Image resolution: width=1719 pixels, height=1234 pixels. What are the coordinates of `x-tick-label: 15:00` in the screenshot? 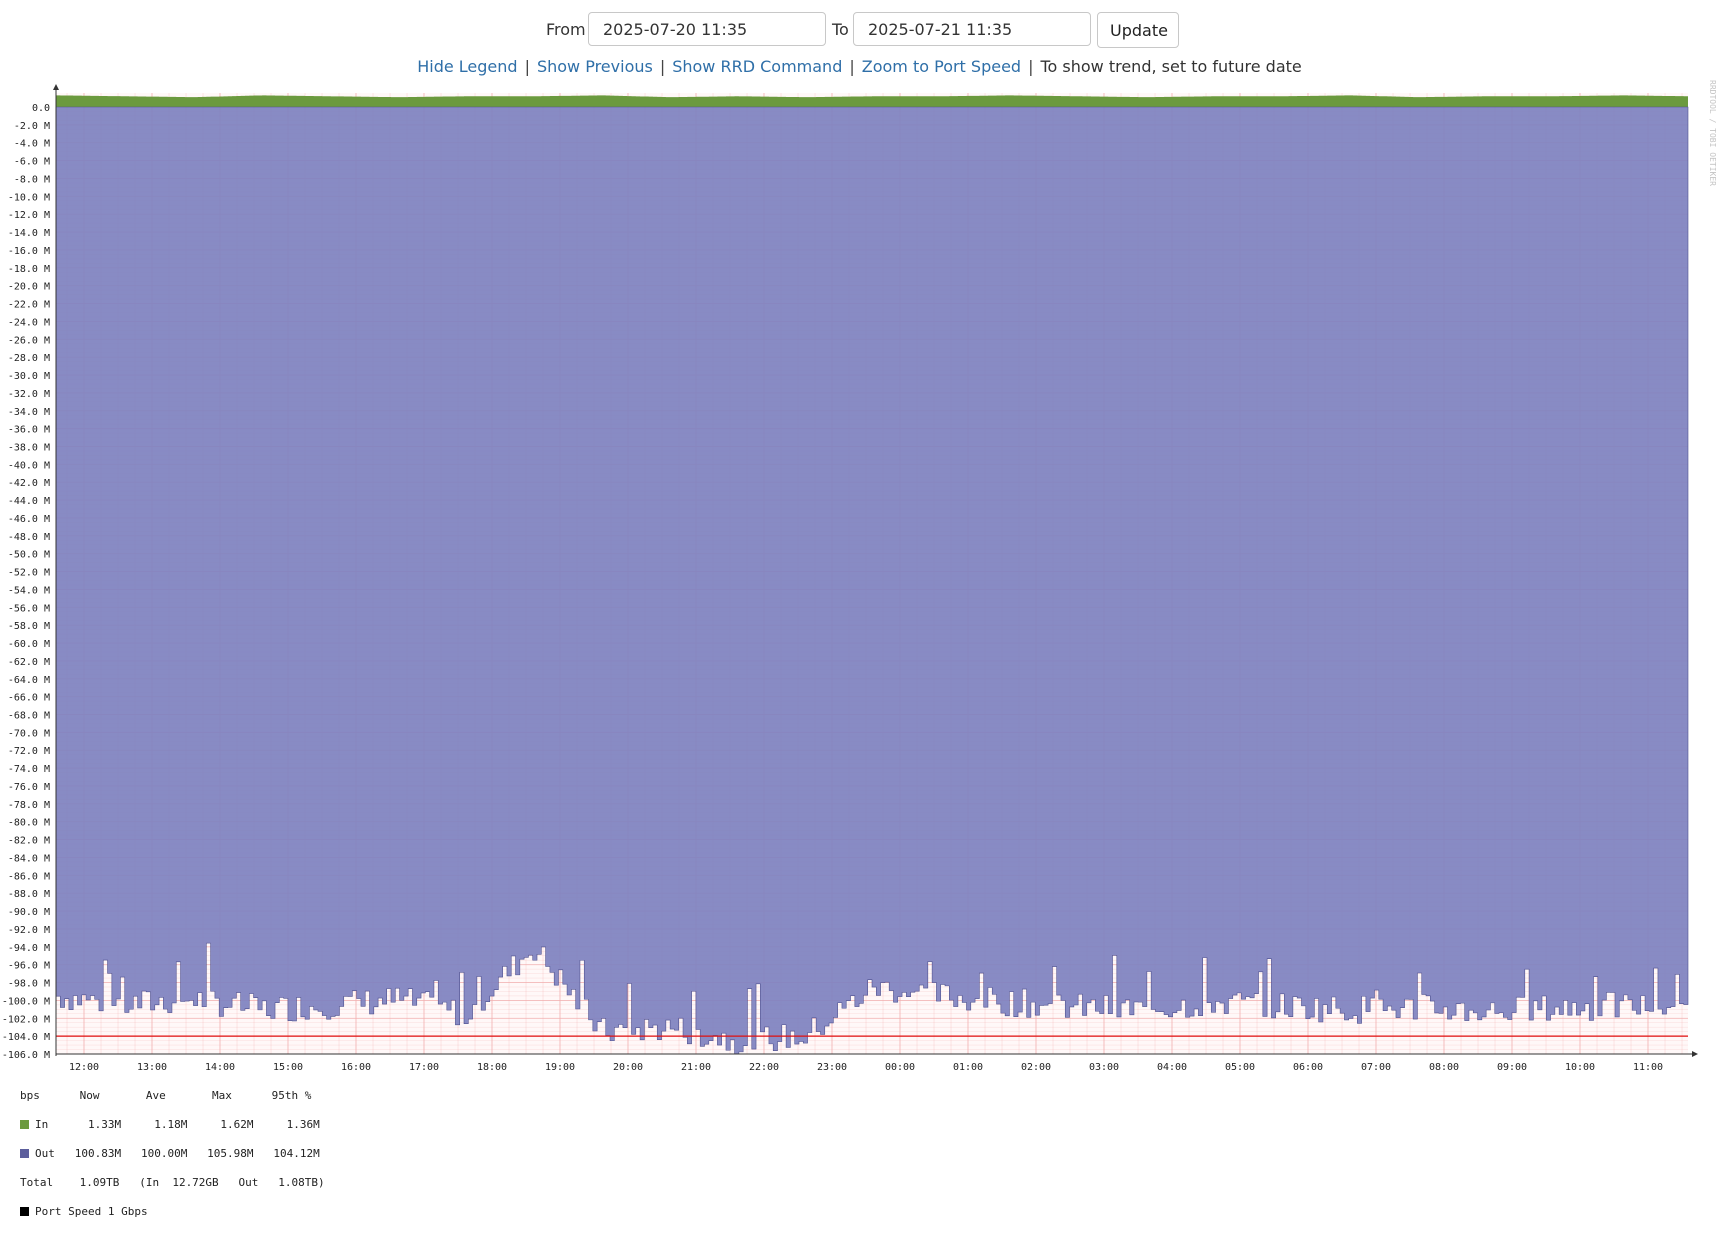 It's located at (288, 1066).